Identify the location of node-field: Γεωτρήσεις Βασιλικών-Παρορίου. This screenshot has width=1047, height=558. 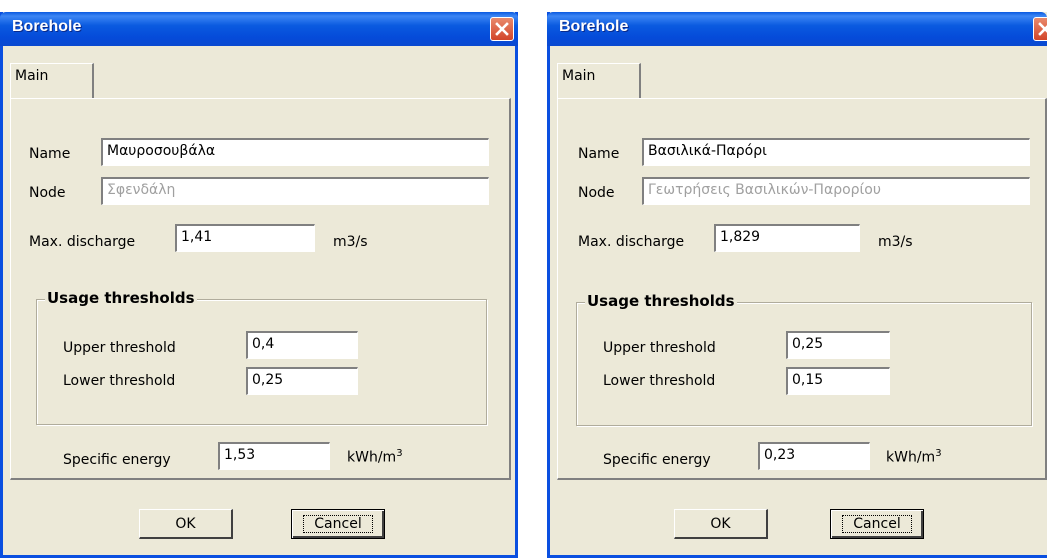
(836, 191).